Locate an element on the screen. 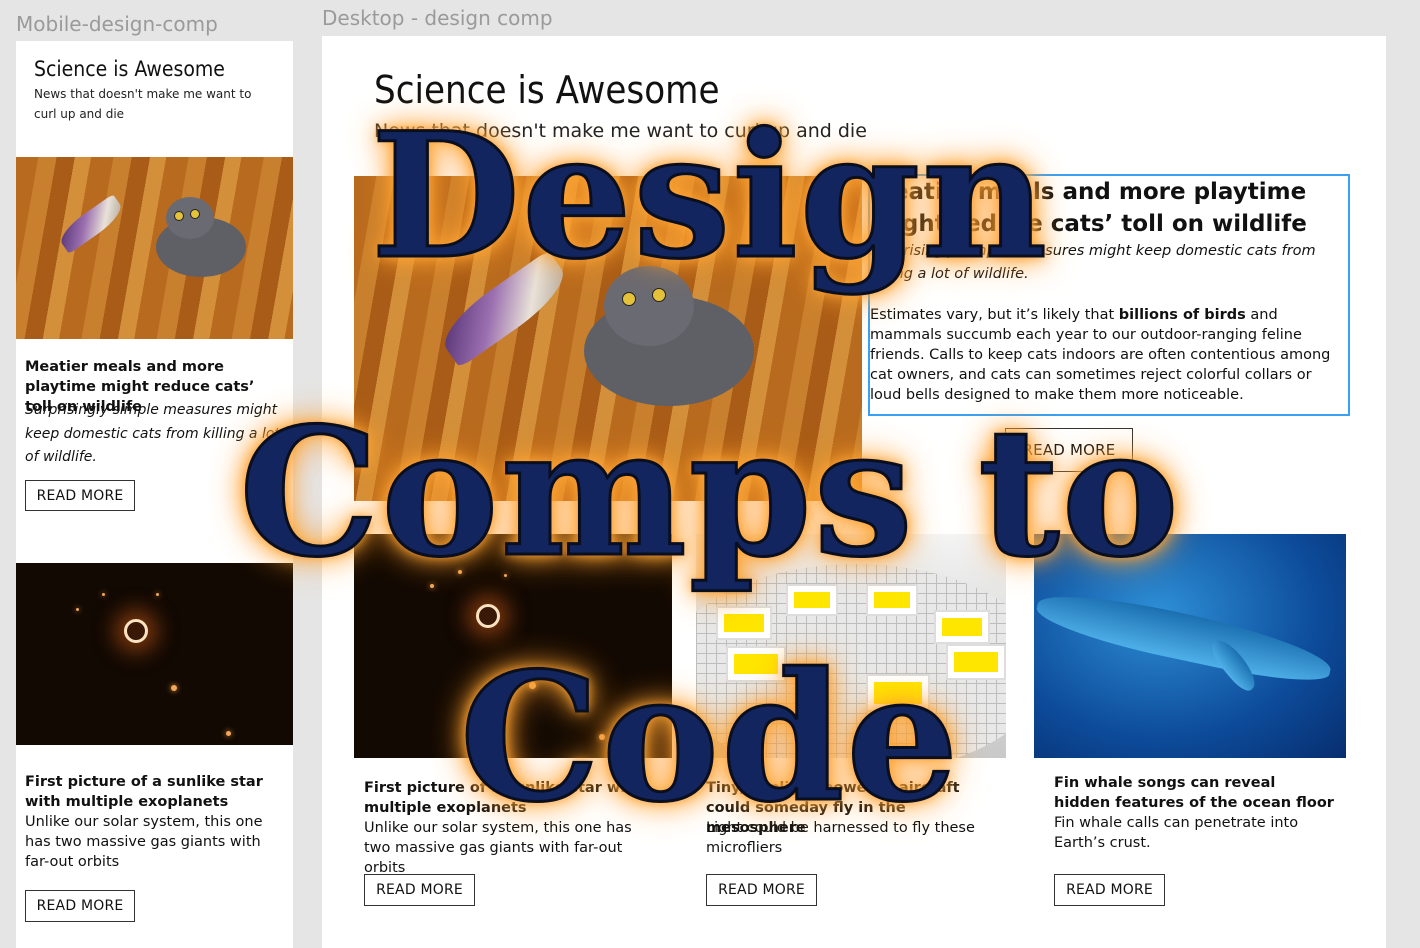 This screenshot has height=948, width=1420. mobile-frame-label: Mobile-design-comp is located at coordinates (117, 24).